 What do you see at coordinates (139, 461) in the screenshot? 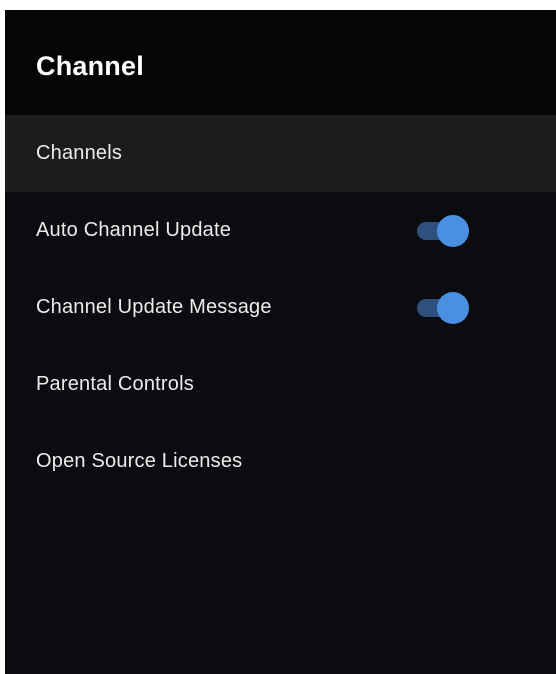
I see `menu-item-label: Open Source Licenses` at bounding box center [139, 461].